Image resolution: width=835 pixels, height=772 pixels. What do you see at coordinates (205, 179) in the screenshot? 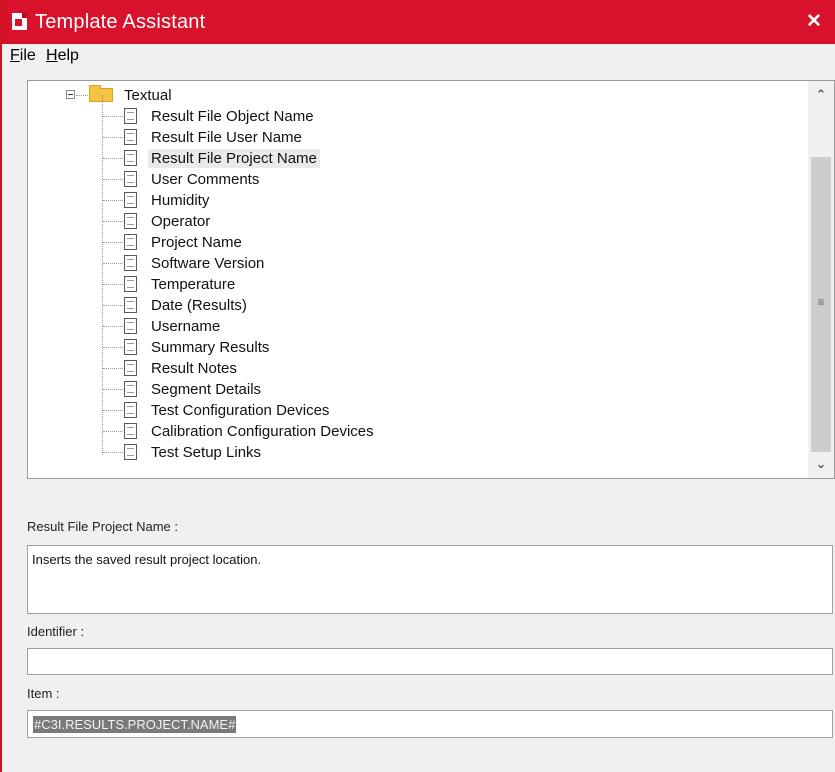
I see `tree-item-label: User Comments` at bounding box center [205, 179].